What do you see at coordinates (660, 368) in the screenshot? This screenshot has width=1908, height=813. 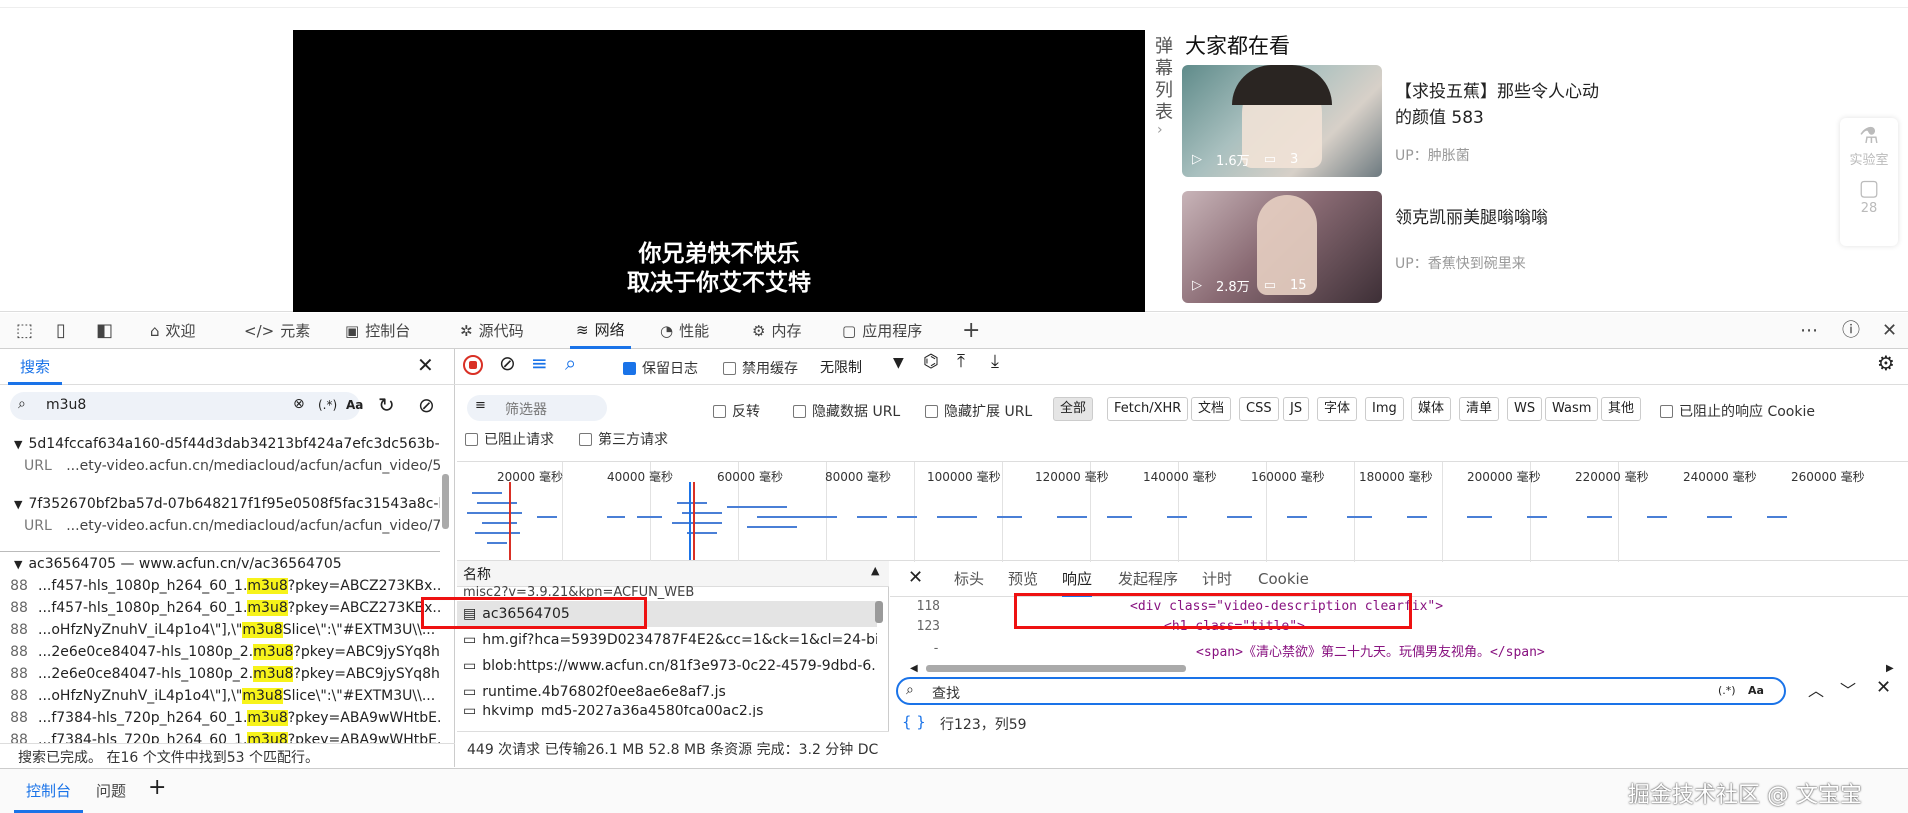 I see `preserve-log-checkbox: 保留日志` at bounding box center [660, 368].